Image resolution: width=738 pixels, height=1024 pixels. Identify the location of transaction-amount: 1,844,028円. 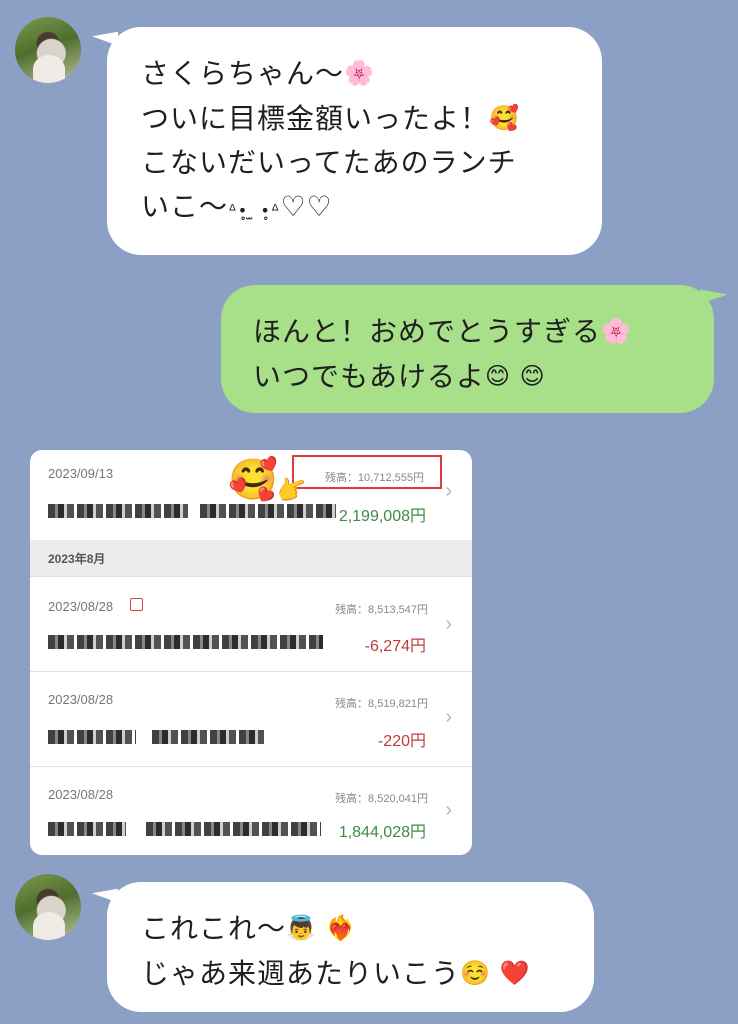
(382, 832).